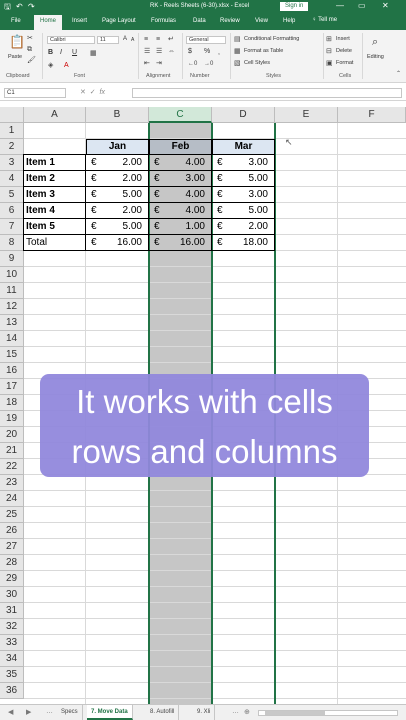  What do you see at coordinates (158, 39) in the screenshot?
I see `align-middle-icon: ≡` at bounding box center [158, 39].